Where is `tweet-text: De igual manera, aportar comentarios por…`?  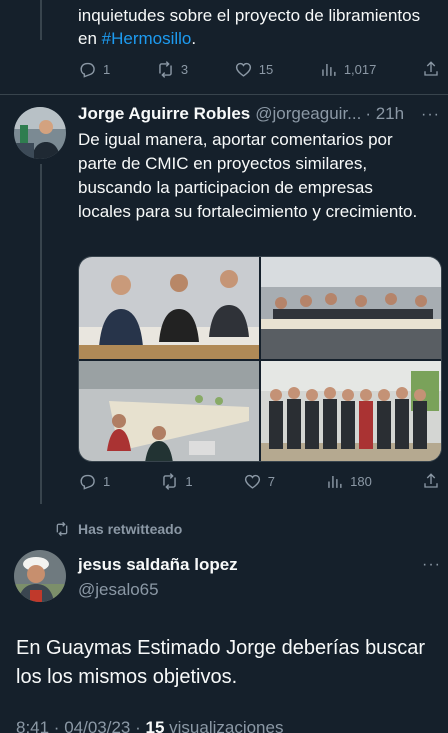
tweet-text: De igual manera, aportar comentarios por… is located at coordinates (248, 175).